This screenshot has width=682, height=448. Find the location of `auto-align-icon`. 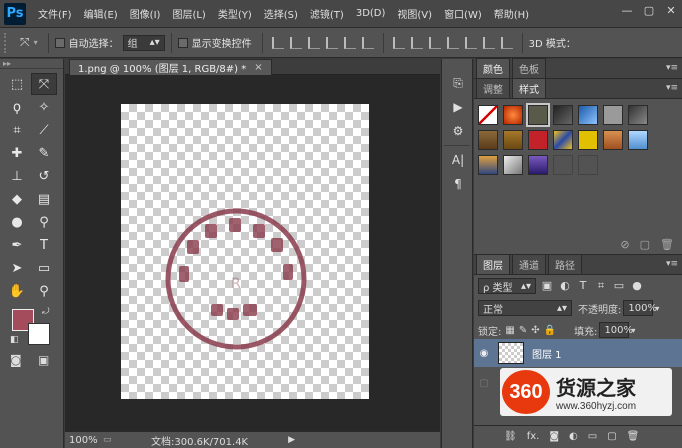

auto-align-icon is located at coordinates (506, 42).